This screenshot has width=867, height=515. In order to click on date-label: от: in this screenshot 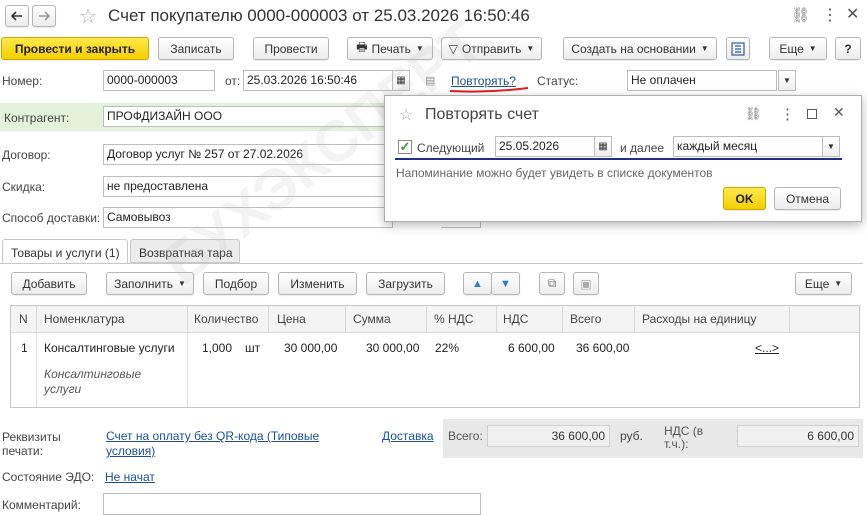, I will do `click(233, 81)`.